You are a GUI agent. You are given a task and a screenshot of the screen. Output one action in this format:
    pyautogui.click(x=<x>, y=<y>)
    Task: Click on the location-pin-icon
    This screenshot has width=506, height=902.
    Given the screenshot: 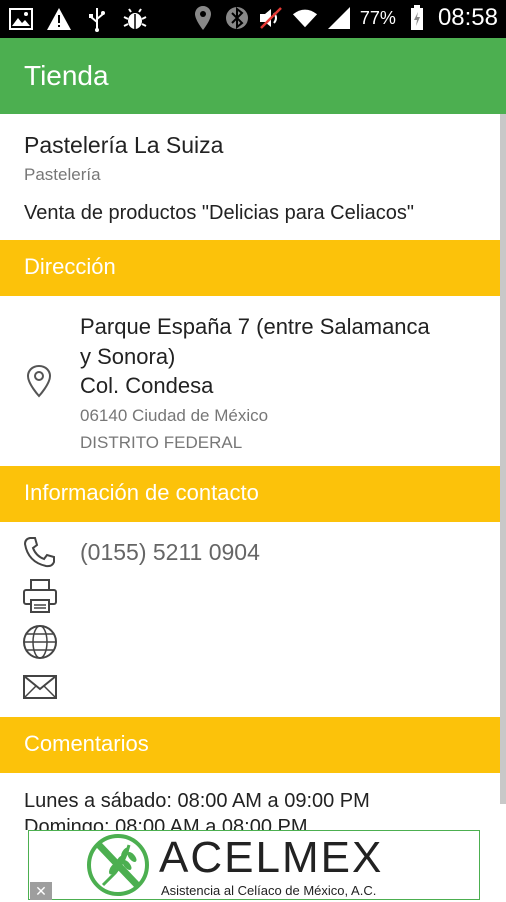 What is the action you would take?
    pyautogui.click(x=39, y=383)
    